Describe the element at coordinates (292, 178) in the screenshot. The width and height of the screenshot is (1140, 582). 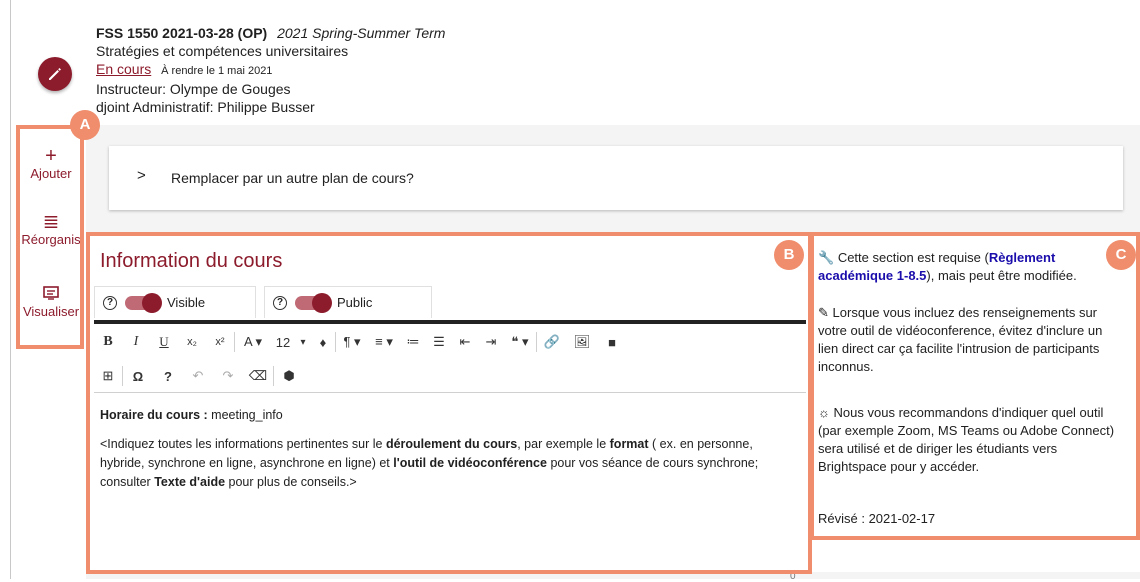
I see `replace-plan-label: Remplacer par un autre plan de cours?` at that location.